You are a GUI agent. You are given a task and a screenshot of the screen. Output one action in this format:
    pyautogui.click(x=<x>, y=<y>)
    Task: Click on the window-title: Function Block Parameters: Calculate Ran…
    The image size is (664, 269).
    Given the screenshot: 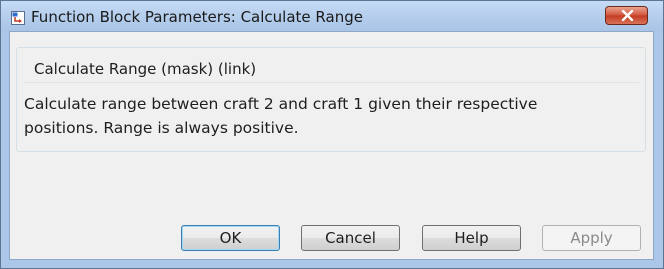 What is the action you would take?
    pyautogui.click(x=197, y=17)
    